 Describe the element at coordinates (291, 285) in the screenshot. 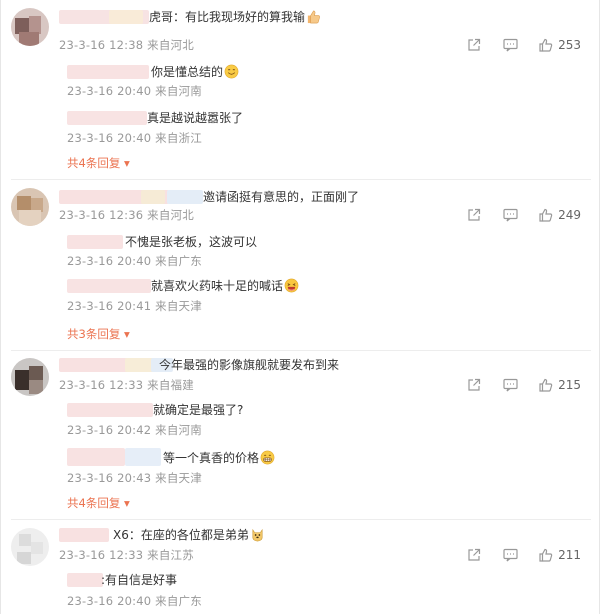

I see `laugh-emoji` at that location.